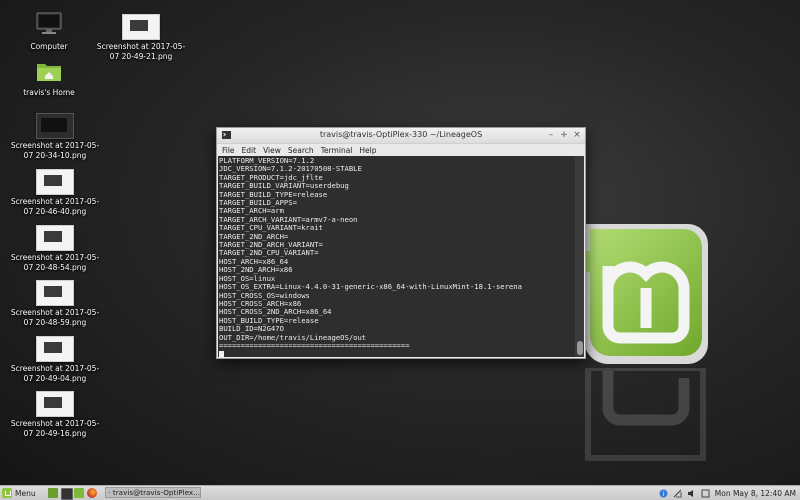 This screenshot has width=800, height=500. I want to click on desktop-icon-screenshot: Screenshot at 2017-05-07 20-34-10.png, so click(55, 137).